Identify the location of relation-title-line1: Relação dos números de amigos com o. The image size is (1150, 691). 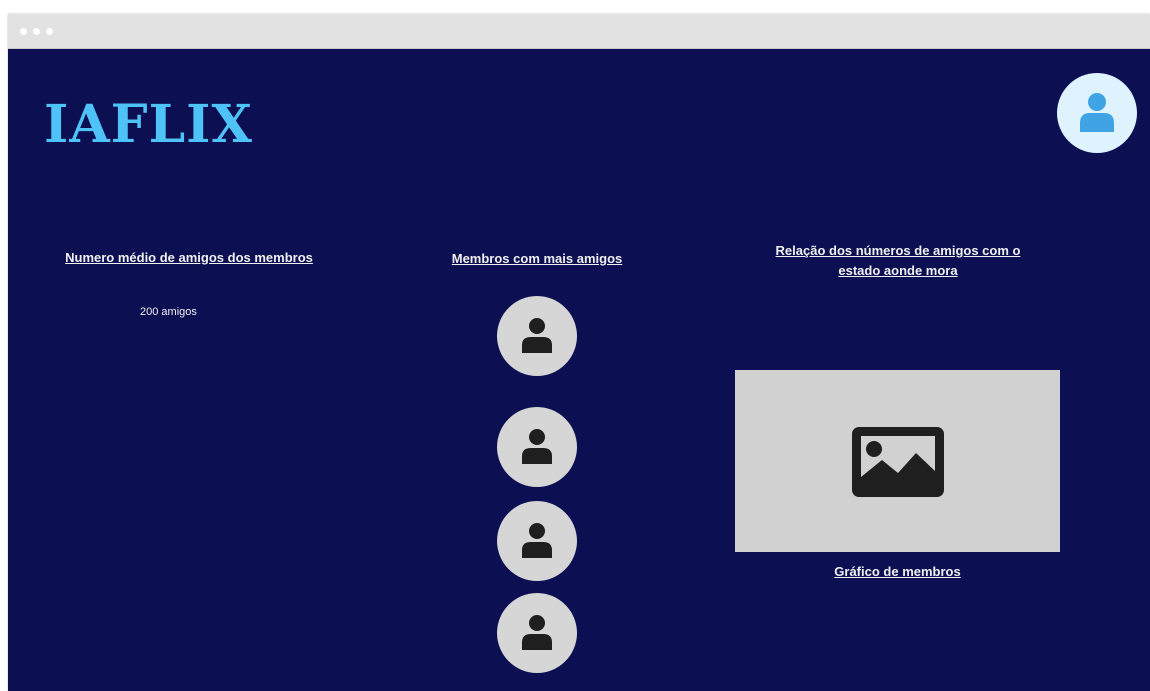
(898, 250).